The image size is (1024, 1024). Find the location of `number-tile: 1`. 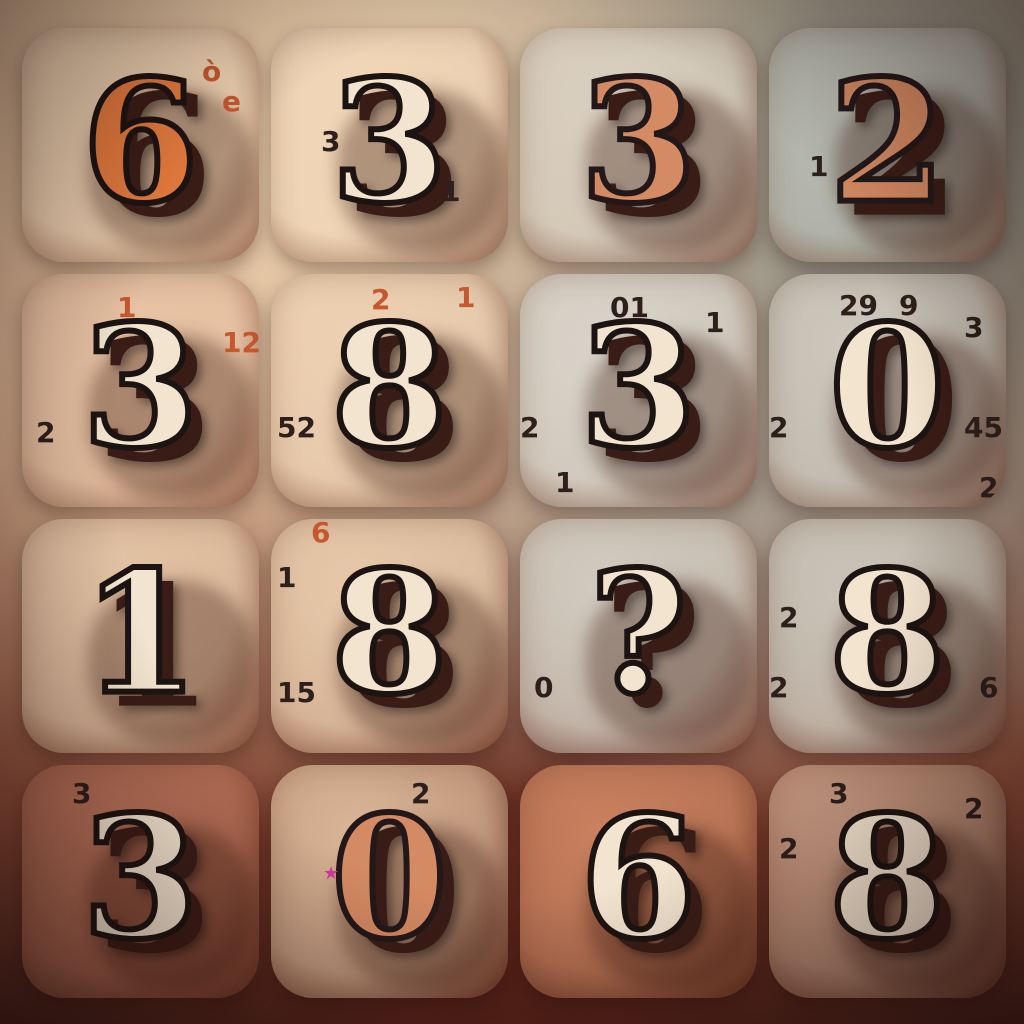

number-tile: 1 is located at coordinates (140, 636).